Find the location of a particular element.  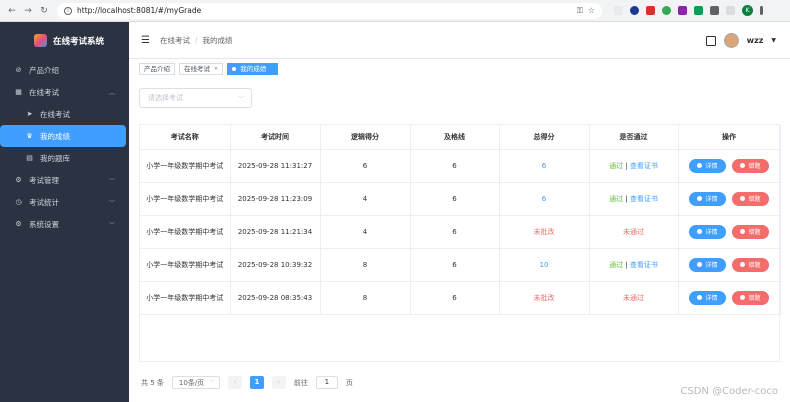

book-icon: ▤ is located at coordinates (29, 158).